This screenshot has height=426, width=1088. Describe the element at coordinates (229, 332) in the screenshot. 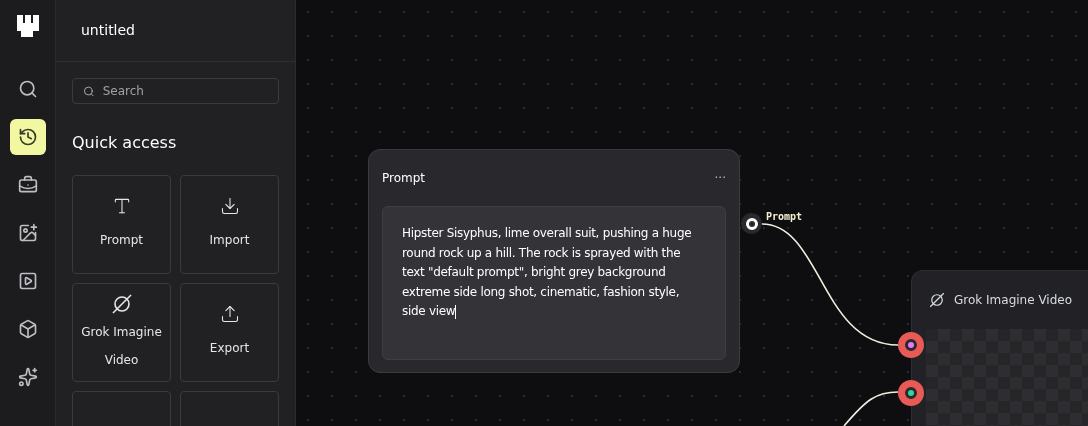

I see `quick-access-tile: Export` at that location.